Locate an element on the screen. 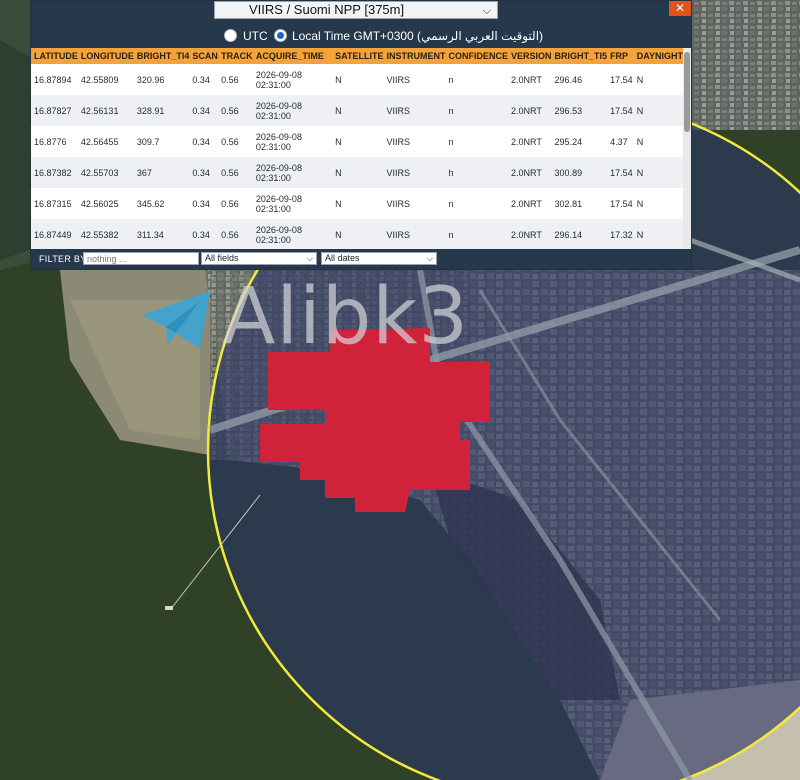 Image resolution: width=800 pixels, height=780 pixels. cell-longitude: 42.55809 is located at coordinates (99, 79).